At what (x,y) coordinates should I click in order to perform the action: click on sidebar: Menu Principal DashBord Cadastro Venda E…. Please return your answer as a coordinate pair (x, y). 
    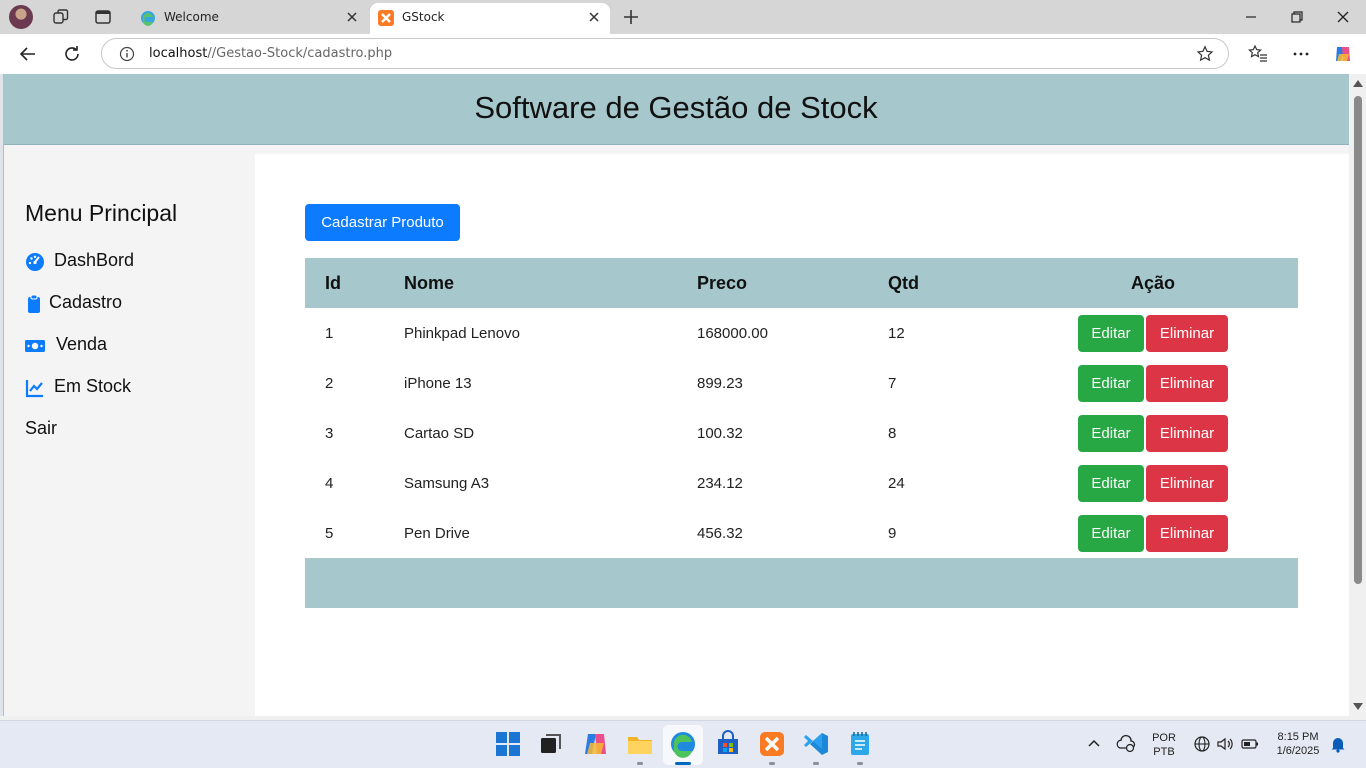
    Looking at the image, I should click on (129, 432).